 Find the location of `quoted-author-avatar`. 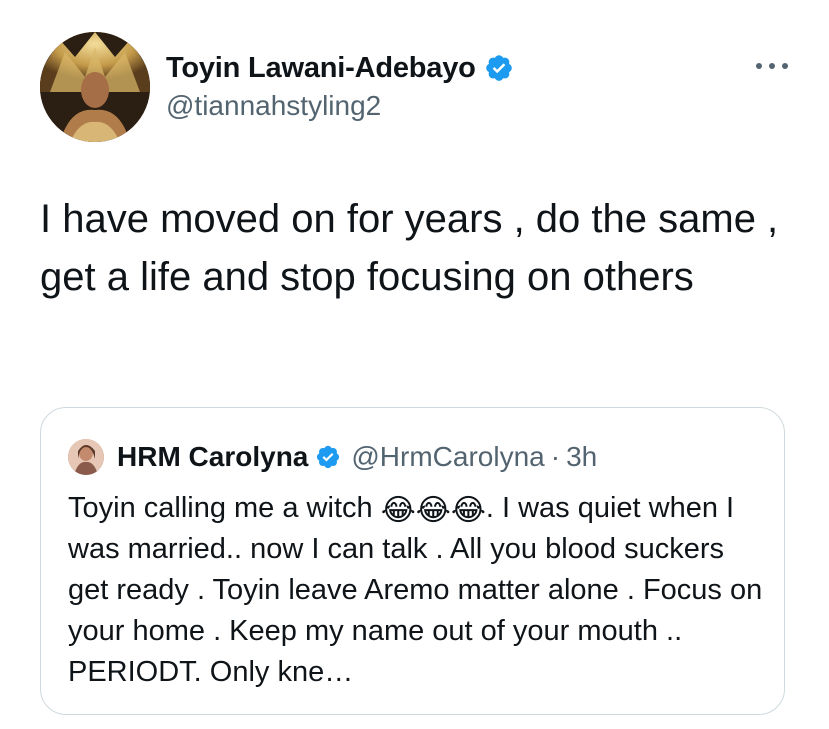

quoted-author-avatar is located at coordinates (86, 457).